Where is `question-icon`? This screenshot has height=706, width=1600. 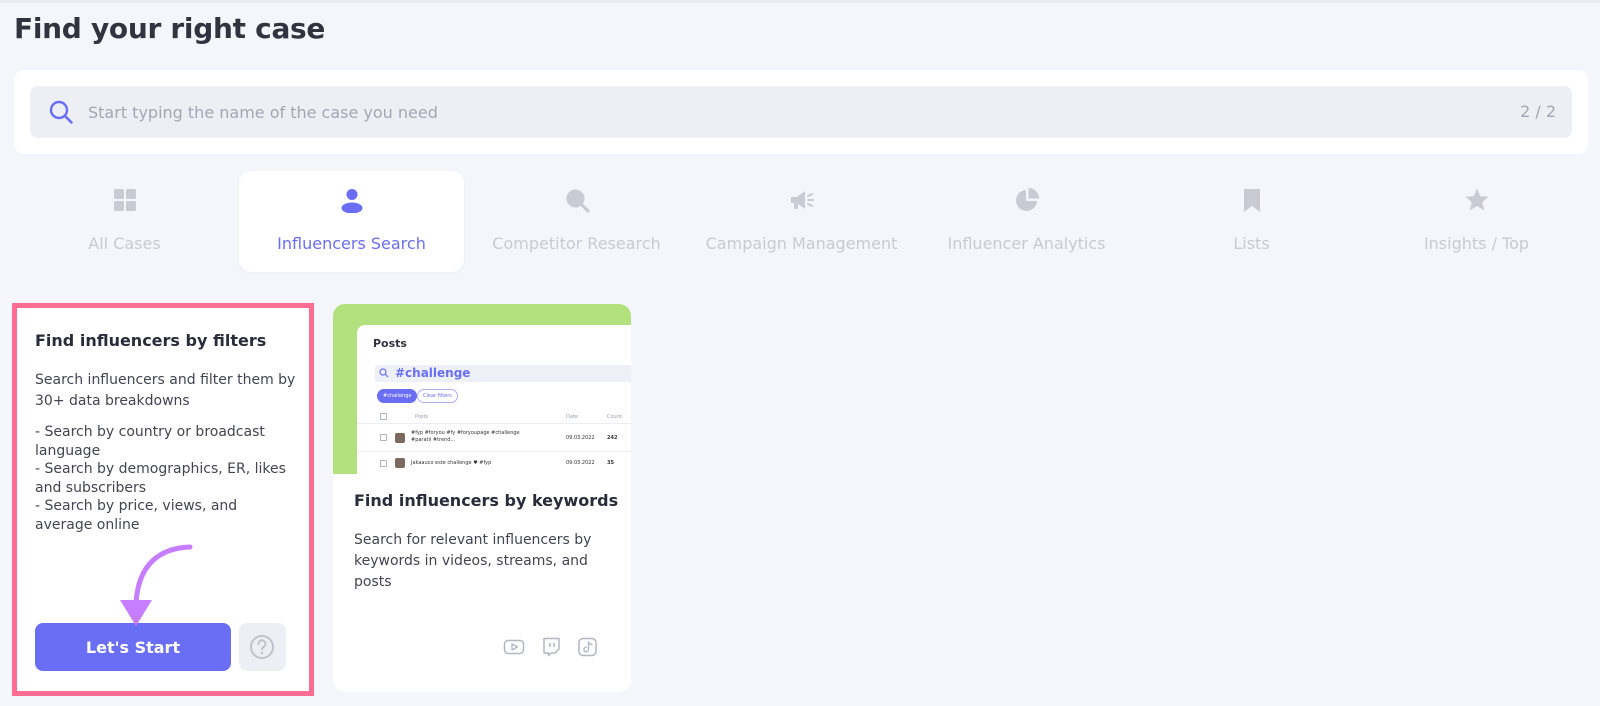 question-icon is located at coordinates (262, 647).